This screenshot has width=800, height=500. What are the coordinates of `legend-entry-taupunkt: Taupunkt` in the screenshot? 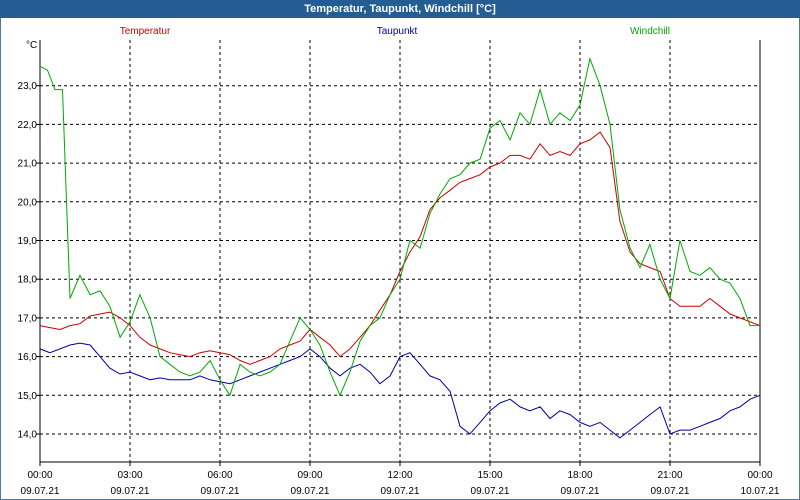 It's located at (397, 31).